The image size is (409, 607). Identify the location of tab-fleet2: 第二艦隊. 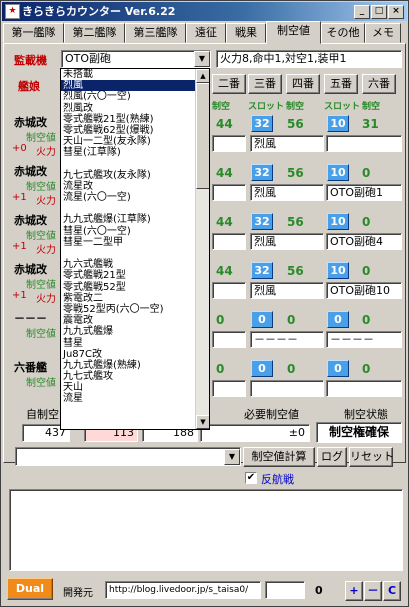
(94, 33).